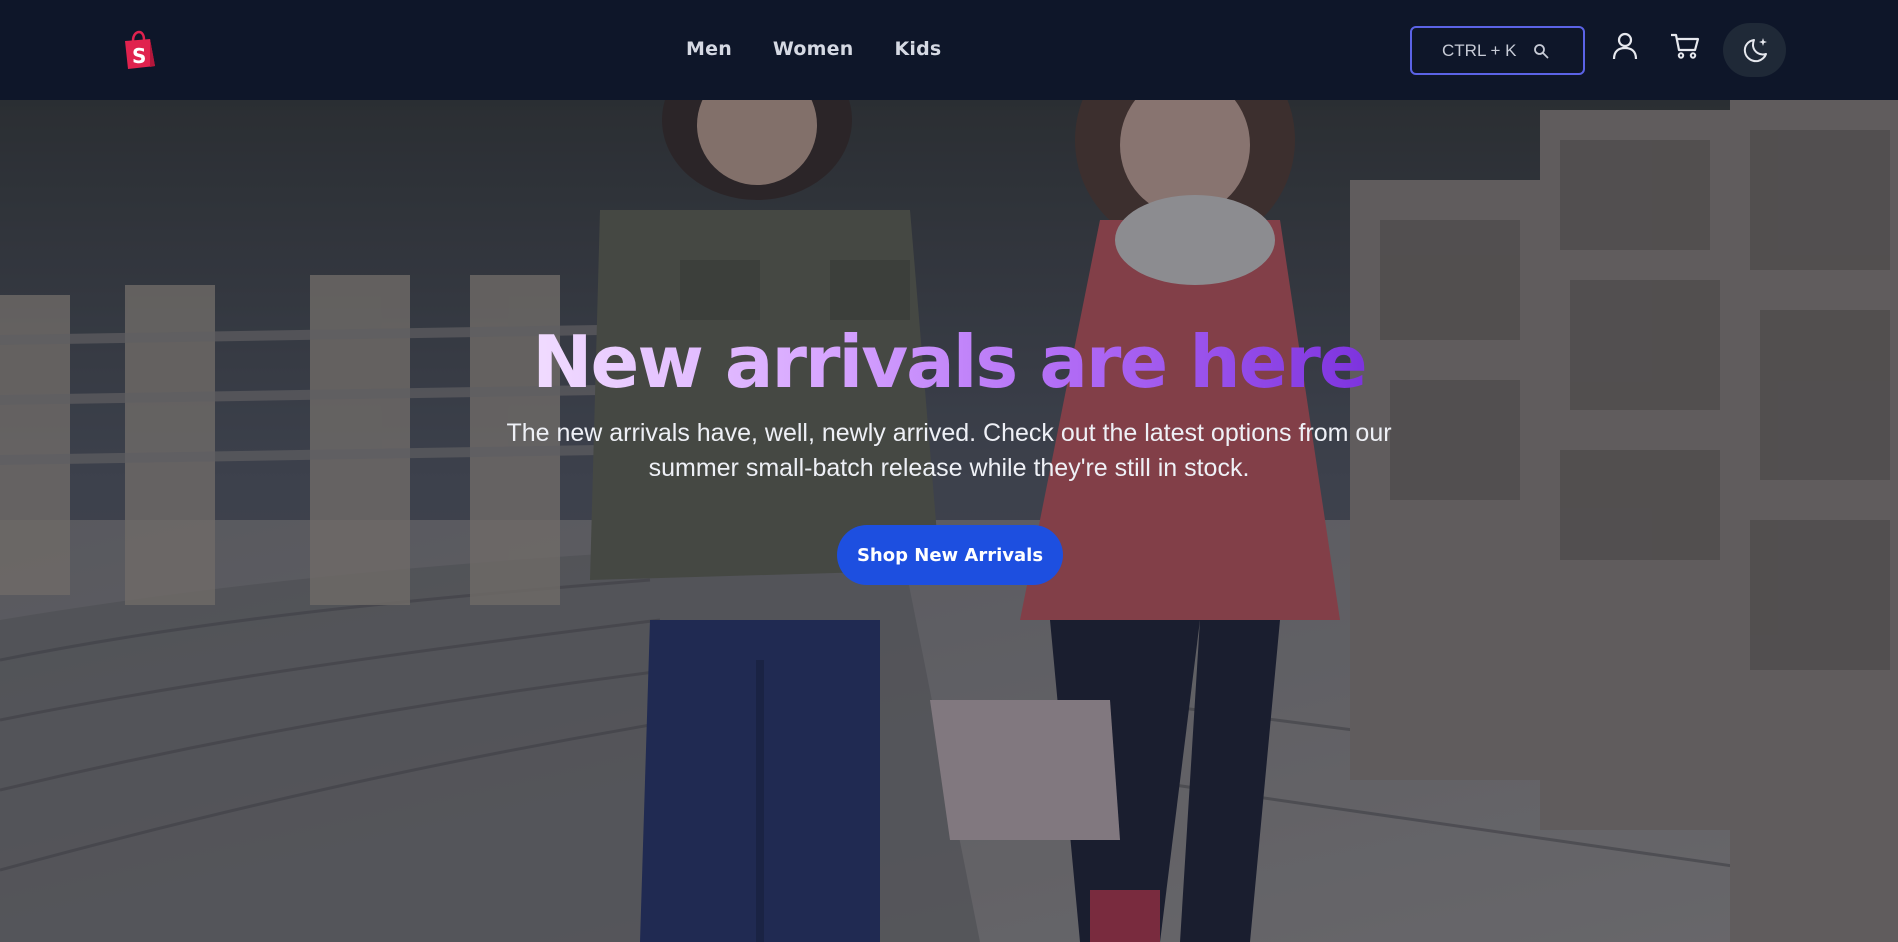 The width and height of the screenshot is (1898, 942). I want to click on nav-link-kids: Kids, so click(917, 49).